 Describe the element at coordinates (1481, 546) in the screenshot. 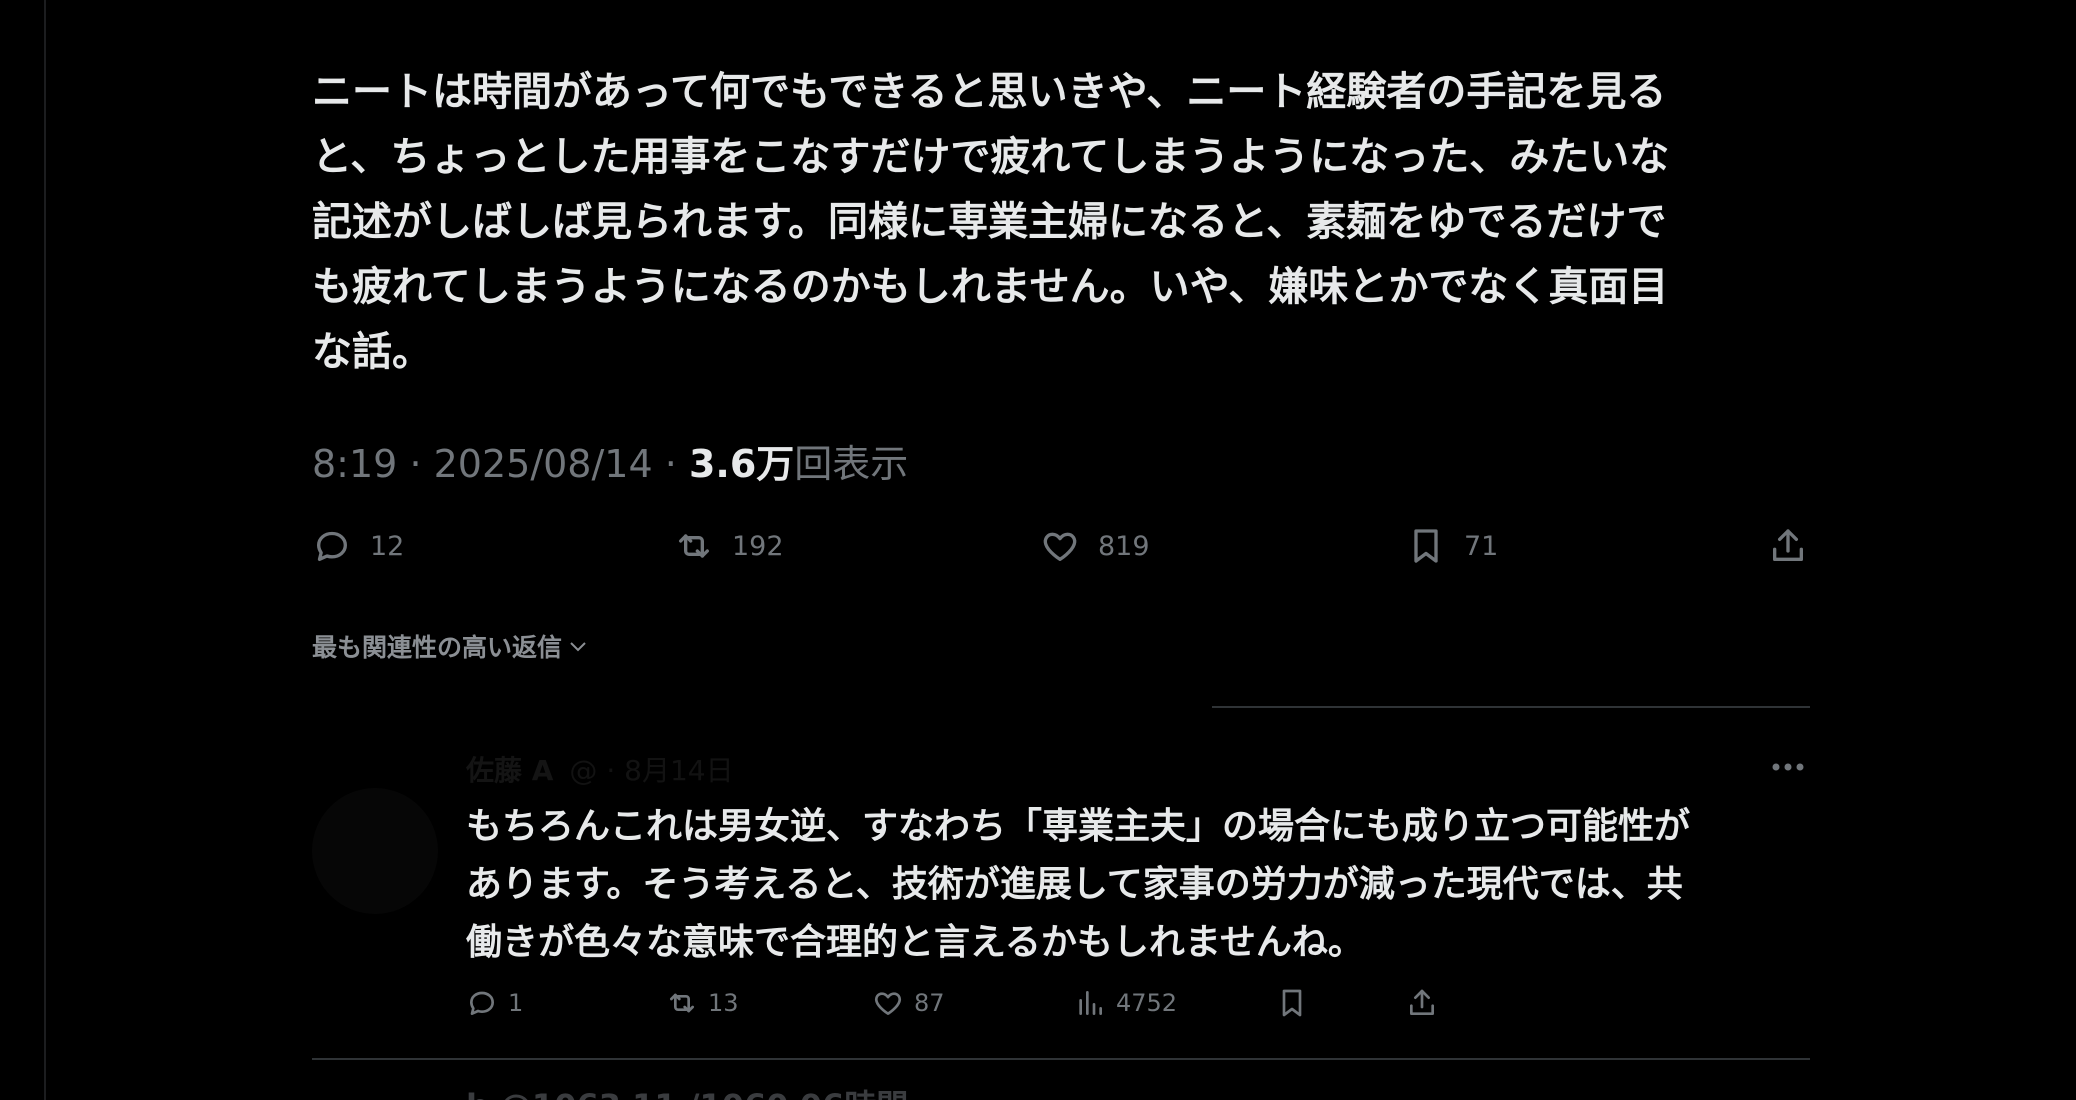

I see `bookmark-count: 71` at that location.